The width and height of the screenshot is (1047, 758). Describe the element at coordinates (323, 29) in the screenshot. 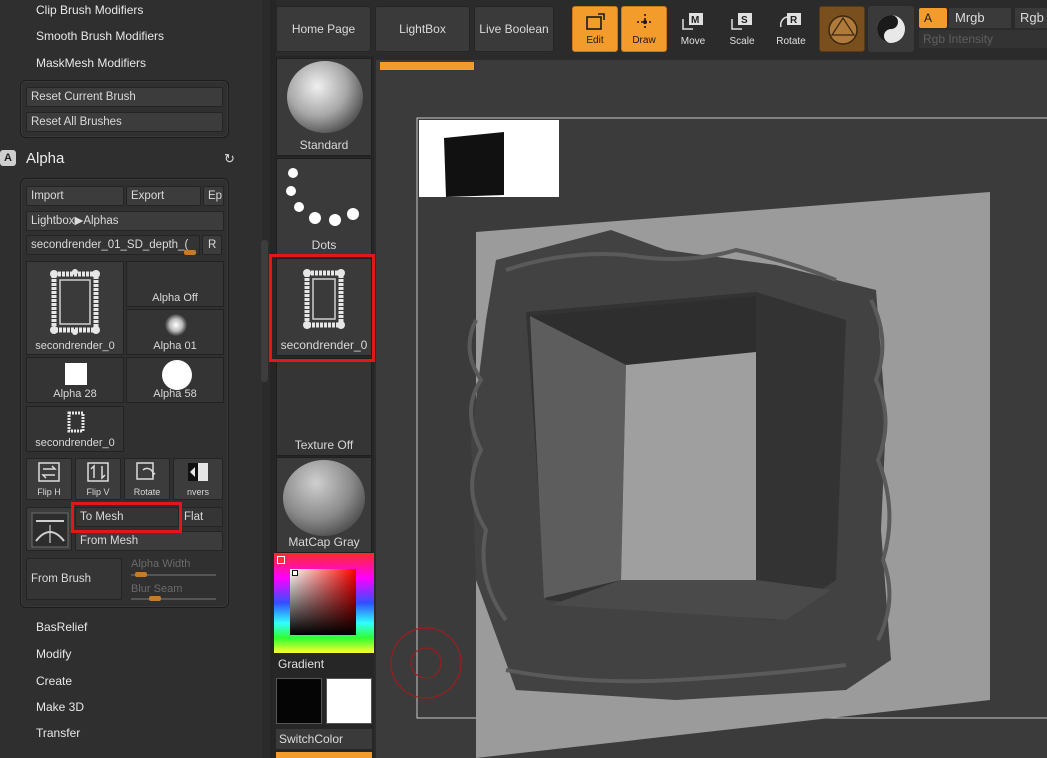

I see `home-page-button: Home Page` at that location.